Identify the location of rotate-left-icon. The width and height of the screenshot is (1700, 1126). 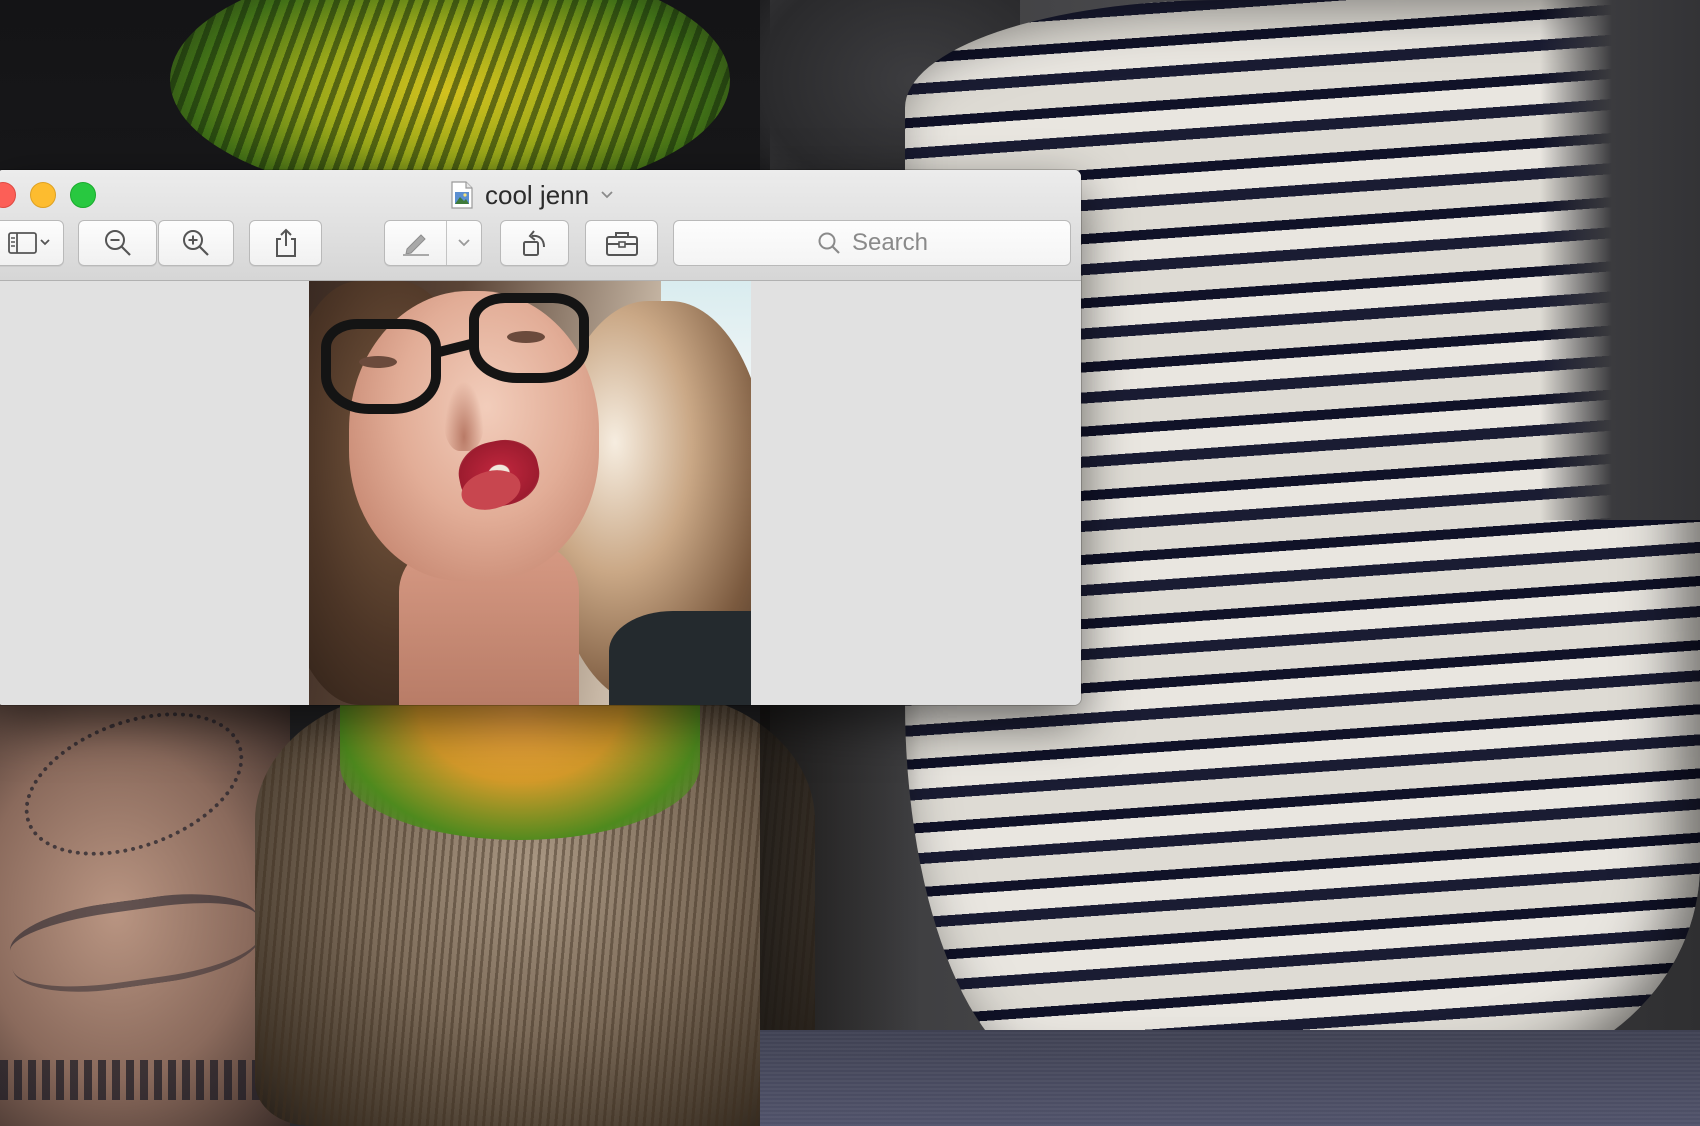
(533, 243).